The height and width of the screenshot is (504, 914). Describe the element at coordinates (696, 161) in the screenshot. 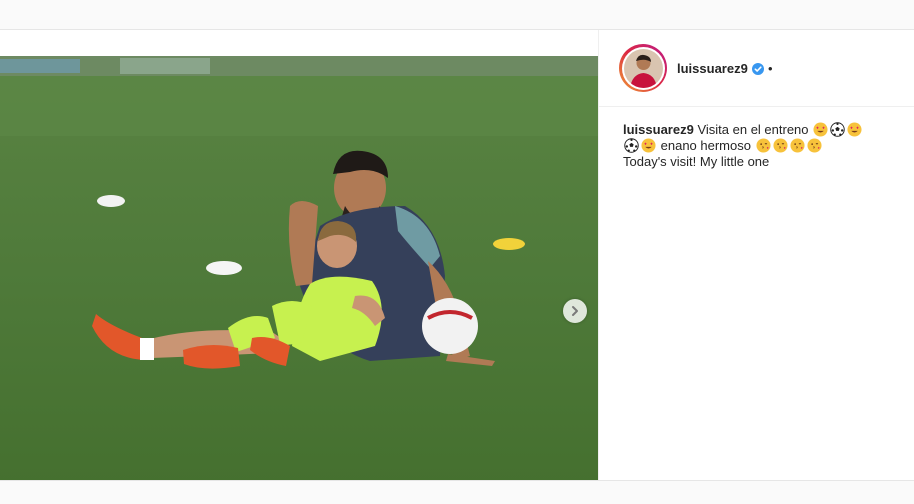

I see `caption-line-3: Today's visit! My little one` at that location.